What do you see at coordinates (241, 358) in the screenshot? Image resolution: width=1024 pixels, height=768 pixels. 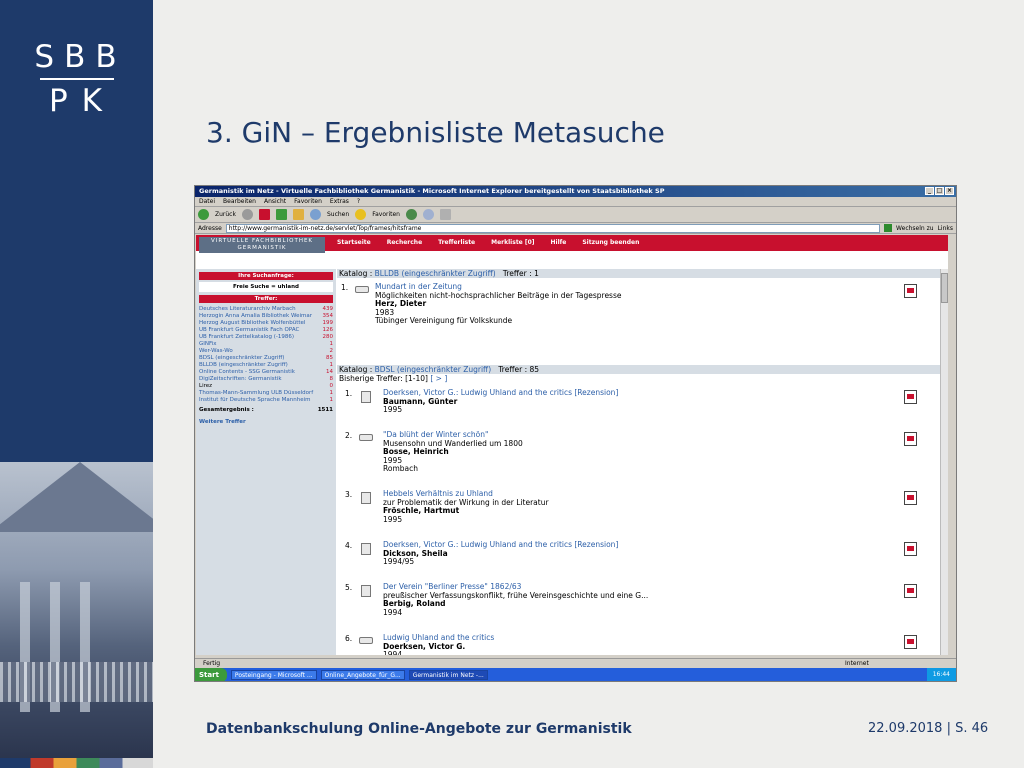 I see `hit-source: BDSL (eingeschränkter Zugriff)` at bounding box center [241, 358].